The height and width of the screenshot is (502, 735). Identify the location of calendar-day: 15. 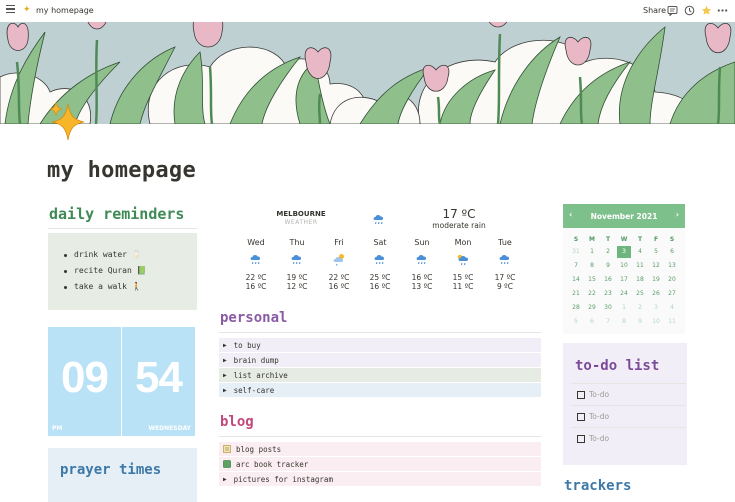
(592, 280).